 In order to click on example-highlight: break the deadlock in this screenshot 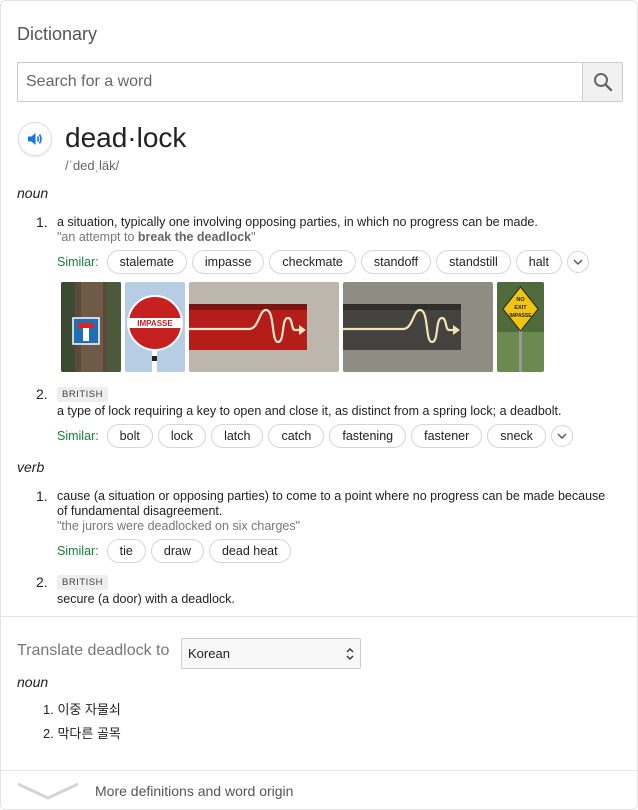, I will do `click(194, 237)`.